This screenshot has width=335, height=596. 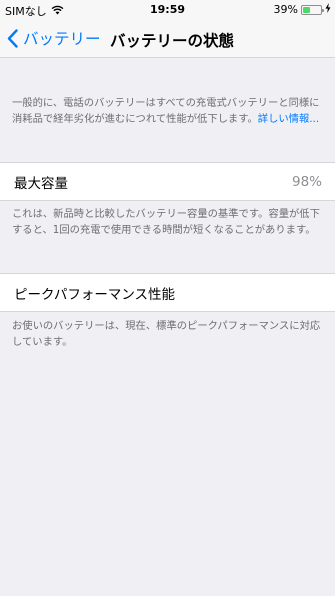 I want to click on navigation-bar: バッテリー バッテリーの状態, so click(x=167, y=39).